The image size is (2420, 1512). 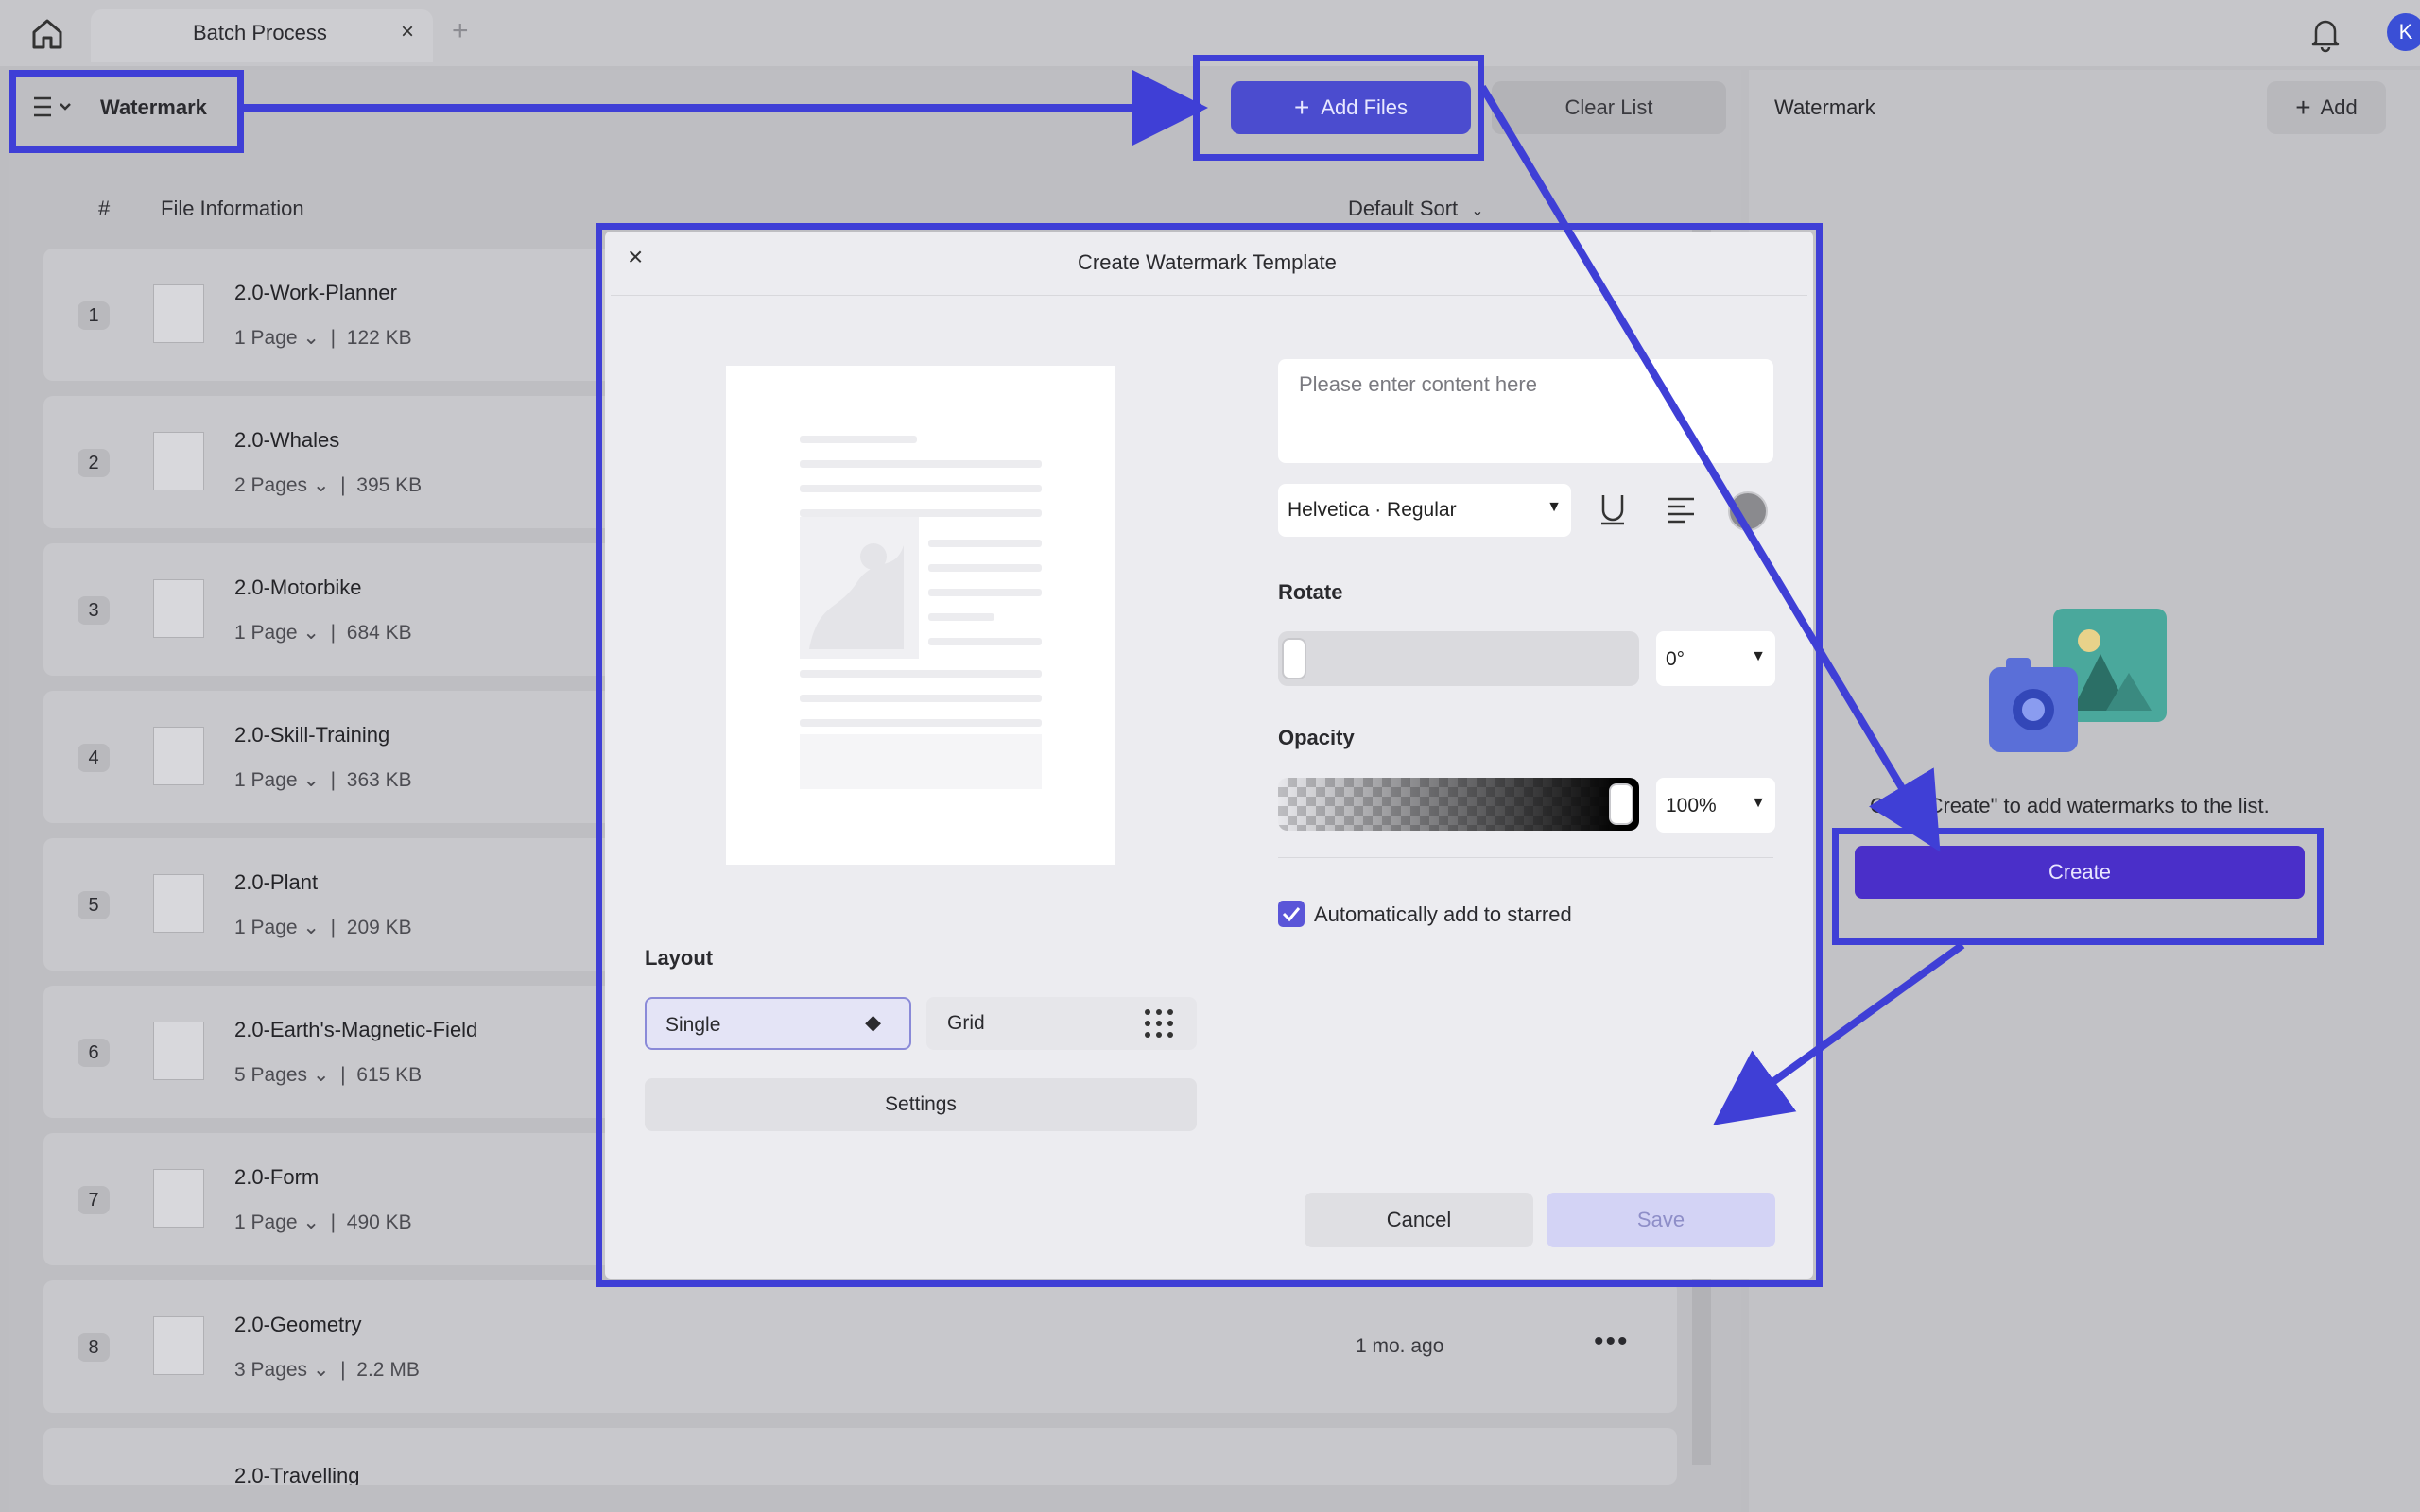 I want to click on sort-dropdown: Default Sort ⌄, so click(x=1416, y=209).